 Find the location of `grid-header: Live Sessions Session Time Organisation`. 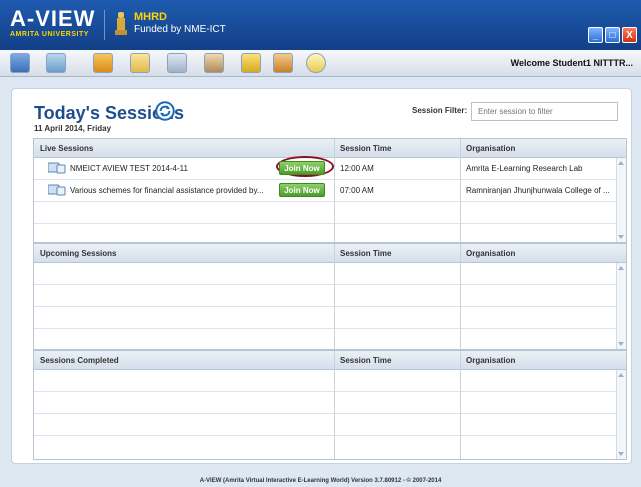

grid-header: Live Sessions Session Time Organisation is located at coordinates (330, 148).